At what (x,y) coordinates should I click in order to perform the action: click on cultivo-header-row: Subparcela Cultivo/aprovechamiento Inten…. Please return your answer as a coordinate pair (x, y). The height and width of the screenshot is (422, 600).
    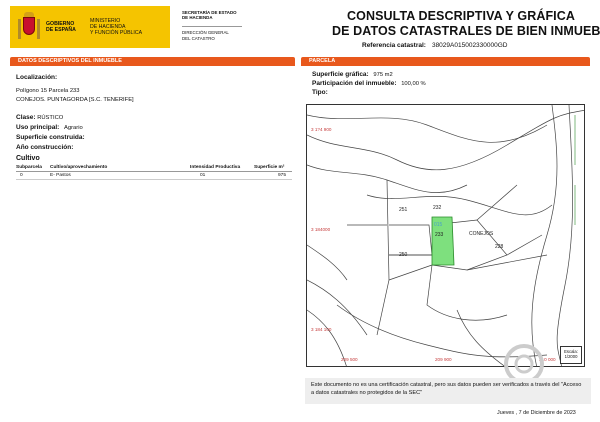
    Looking at the image, I should click on (154, 168).